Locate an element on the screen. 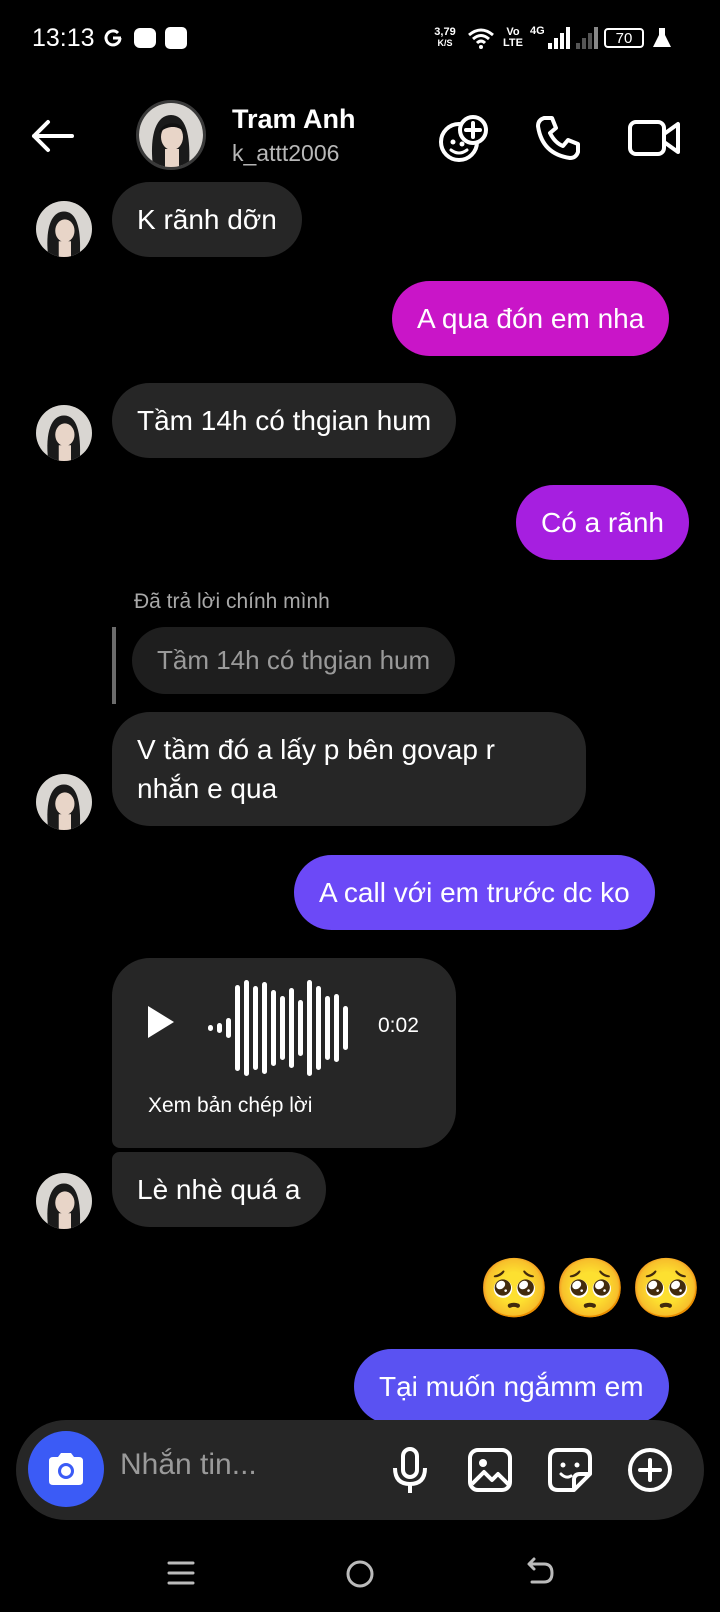 The image size is (720, 1612). message-line: nhắn e qua is located at coordinates (207, 788).